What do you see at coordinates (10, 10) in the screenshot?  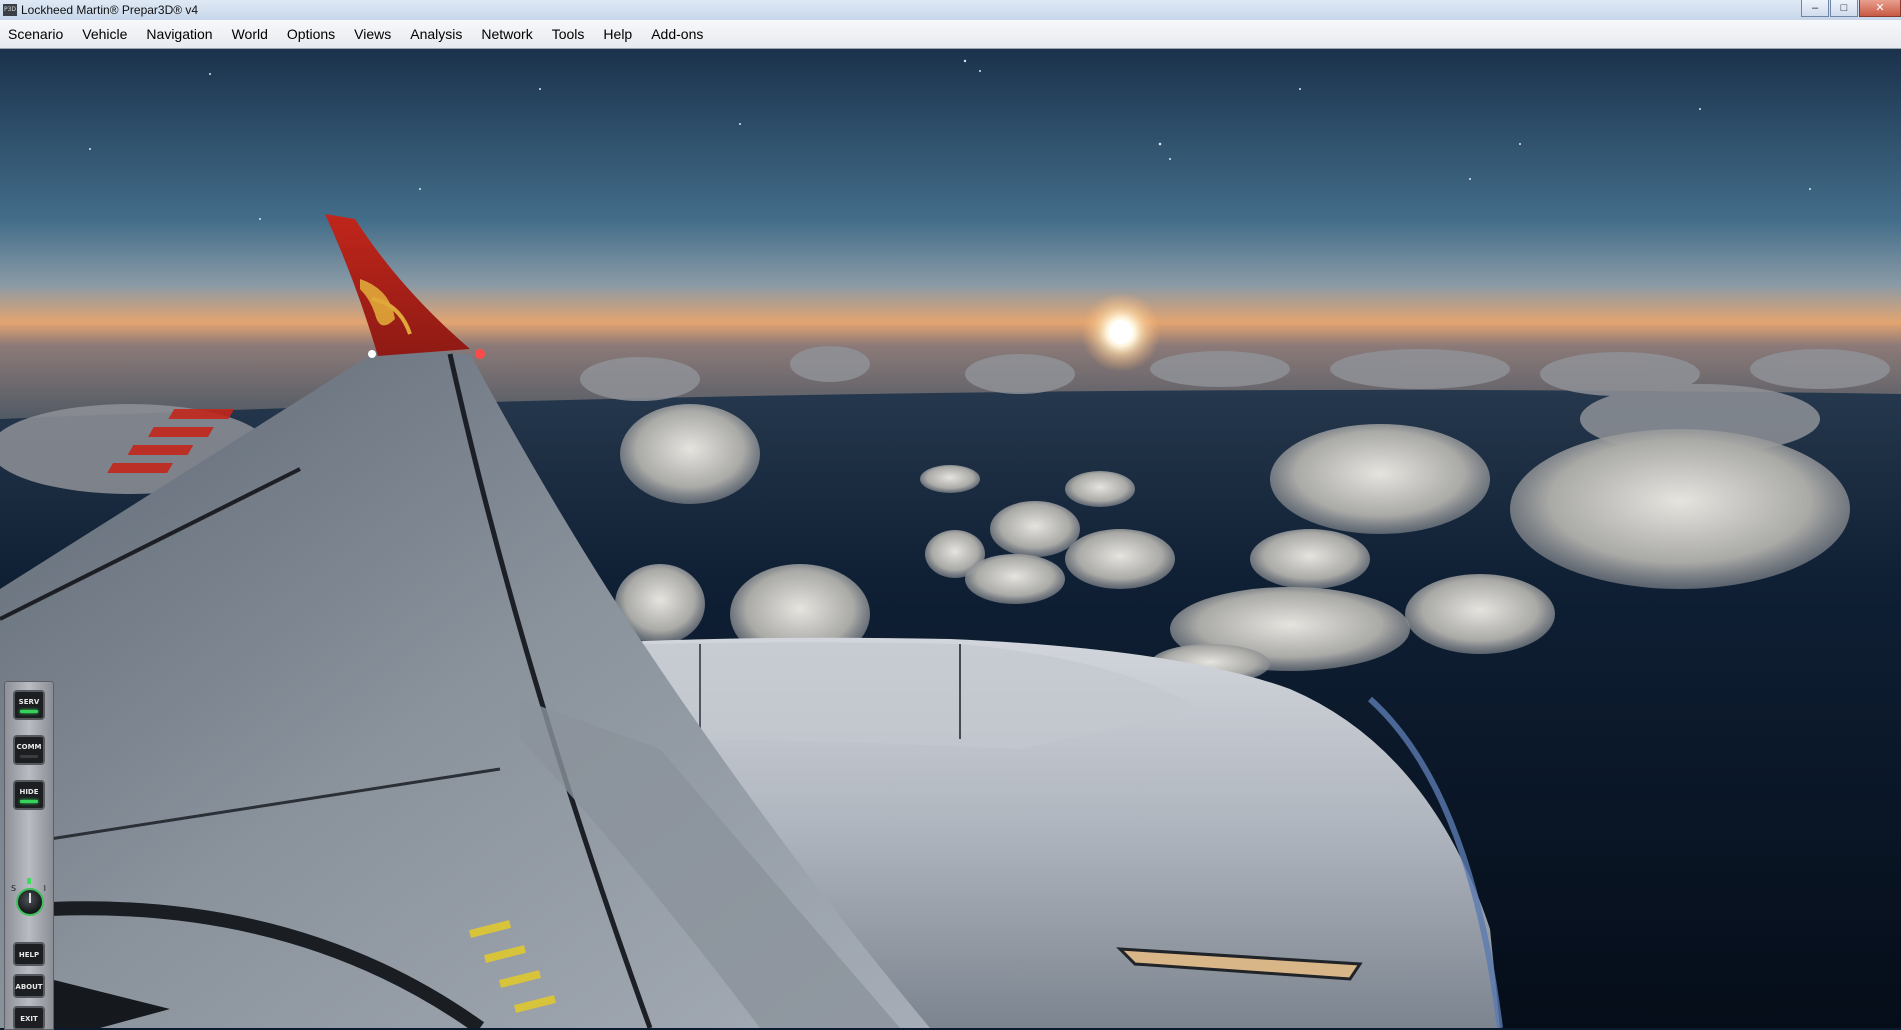 I see `app-icon: P3D` at bounding box center [10, 10].